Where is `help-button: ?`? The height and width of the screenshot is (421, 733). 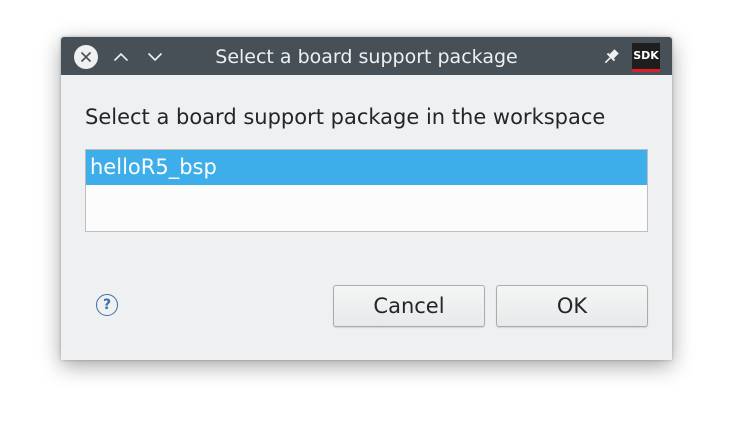 help-button: ? is located at coordinates (107, 305).